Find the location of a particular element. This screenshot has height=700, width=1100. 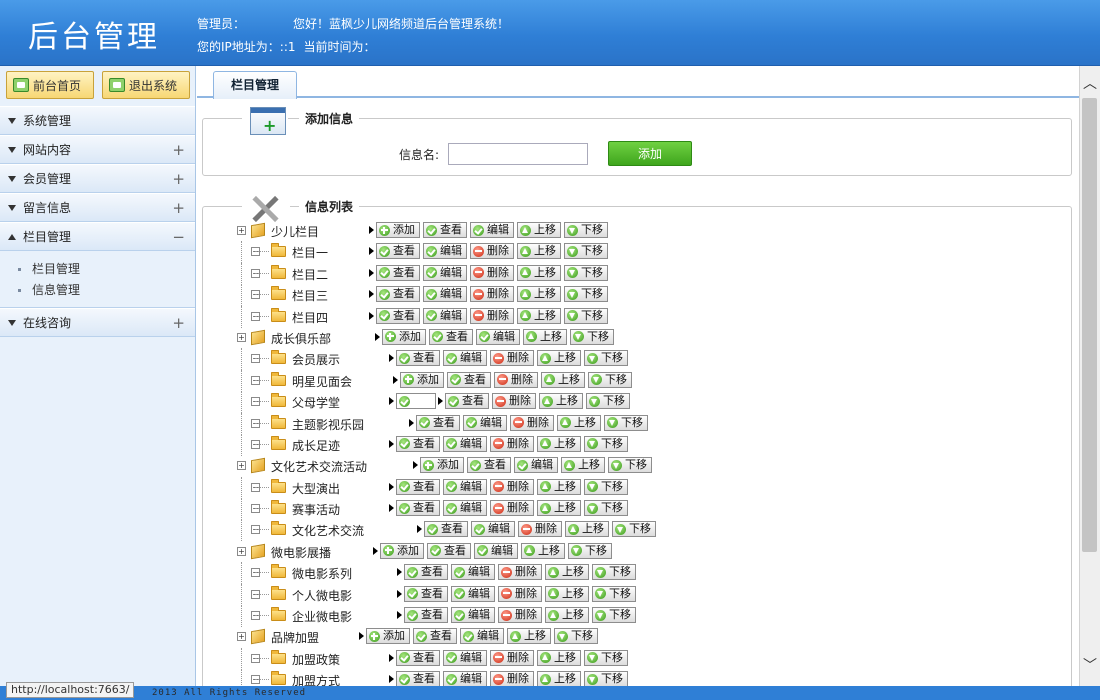

tree-node-label: 个人微电影 is located at coordinates (322, 595).